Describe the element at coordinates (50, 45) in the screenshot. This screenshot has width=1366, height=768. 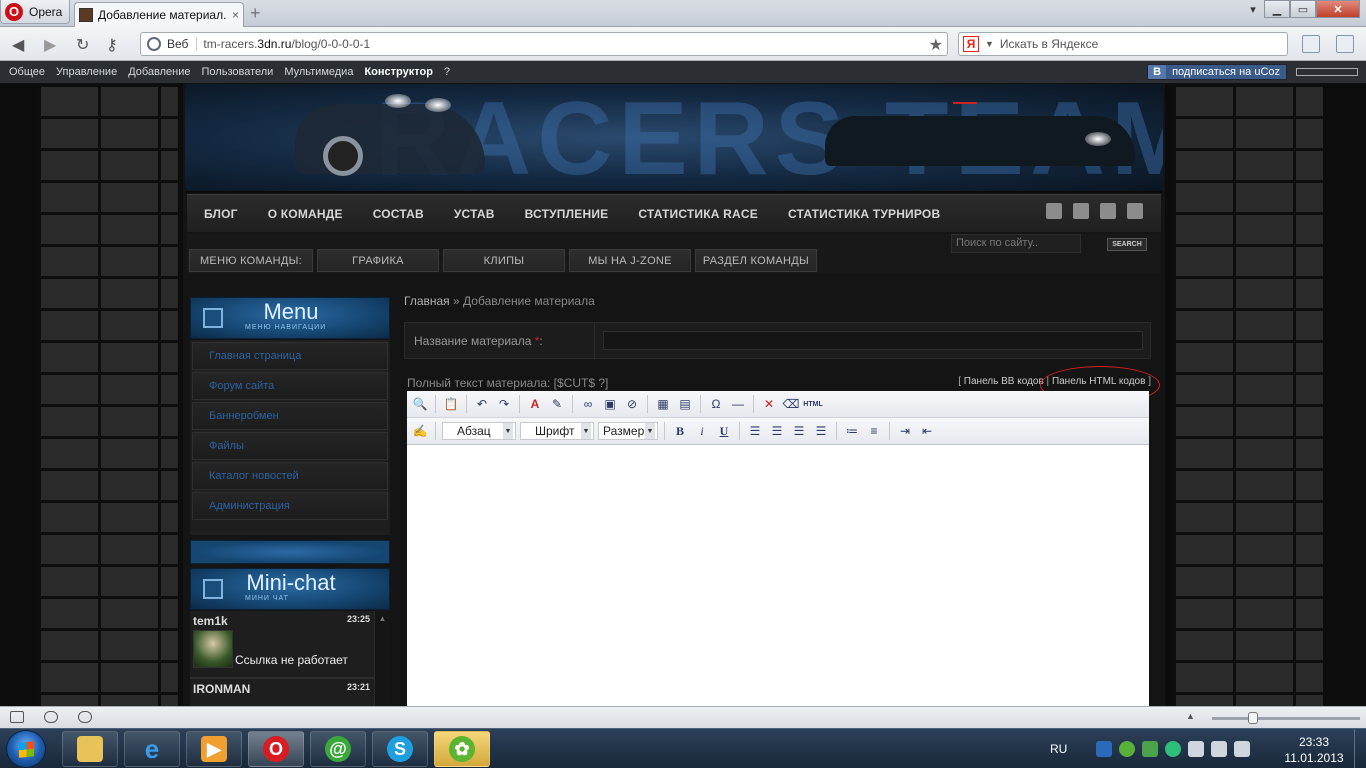
I see `forward-arrow-icon: ▶` at that location.